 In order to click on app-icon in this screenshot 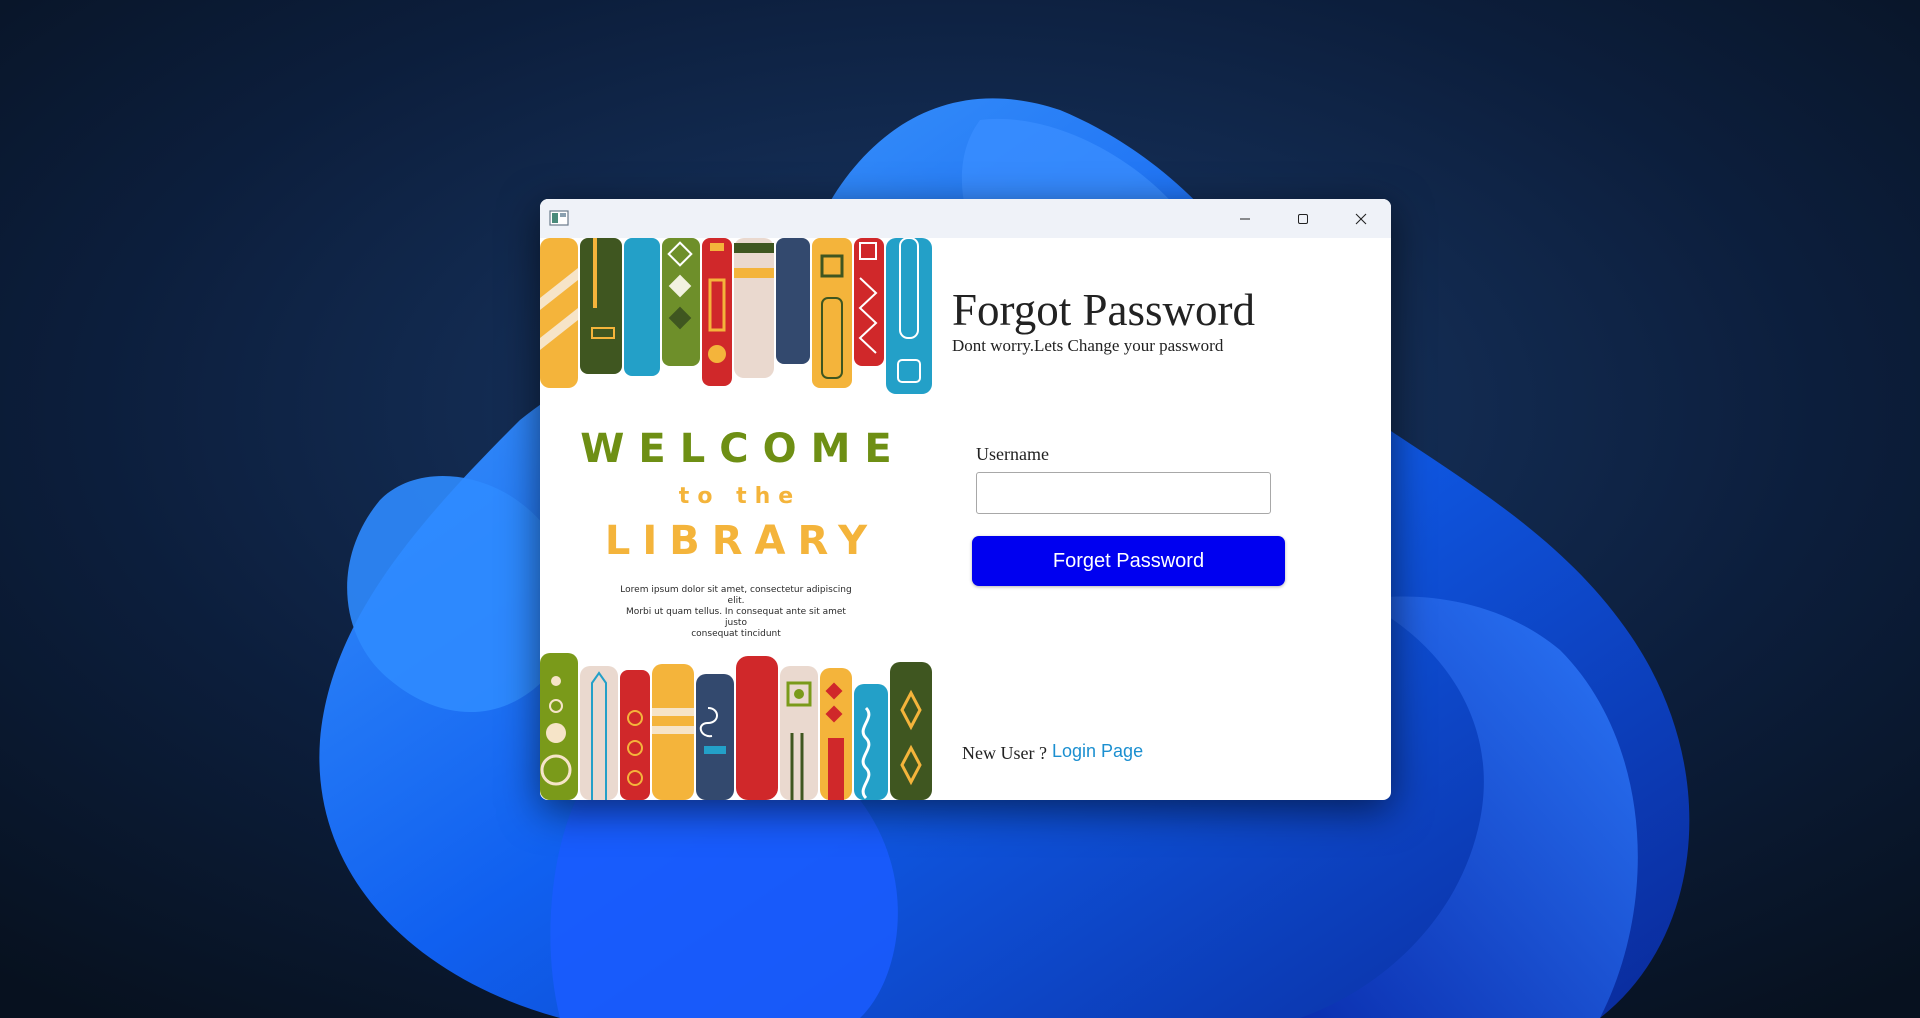, I will do `click(559, 218)`.